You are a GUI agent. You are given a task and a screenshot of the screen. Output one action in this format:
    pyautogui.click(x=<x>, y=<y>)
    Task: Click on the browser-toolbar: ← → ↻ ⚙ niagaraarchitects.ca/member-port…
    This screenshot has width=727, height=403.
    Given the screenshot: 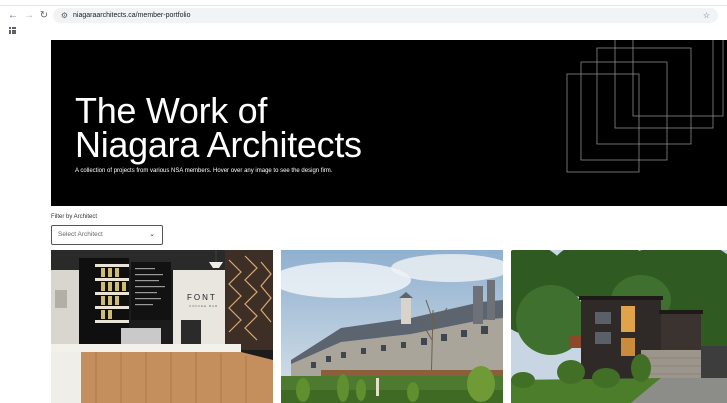 What is the action you would take?
    pyautogui.click(x=363, y=19)
    